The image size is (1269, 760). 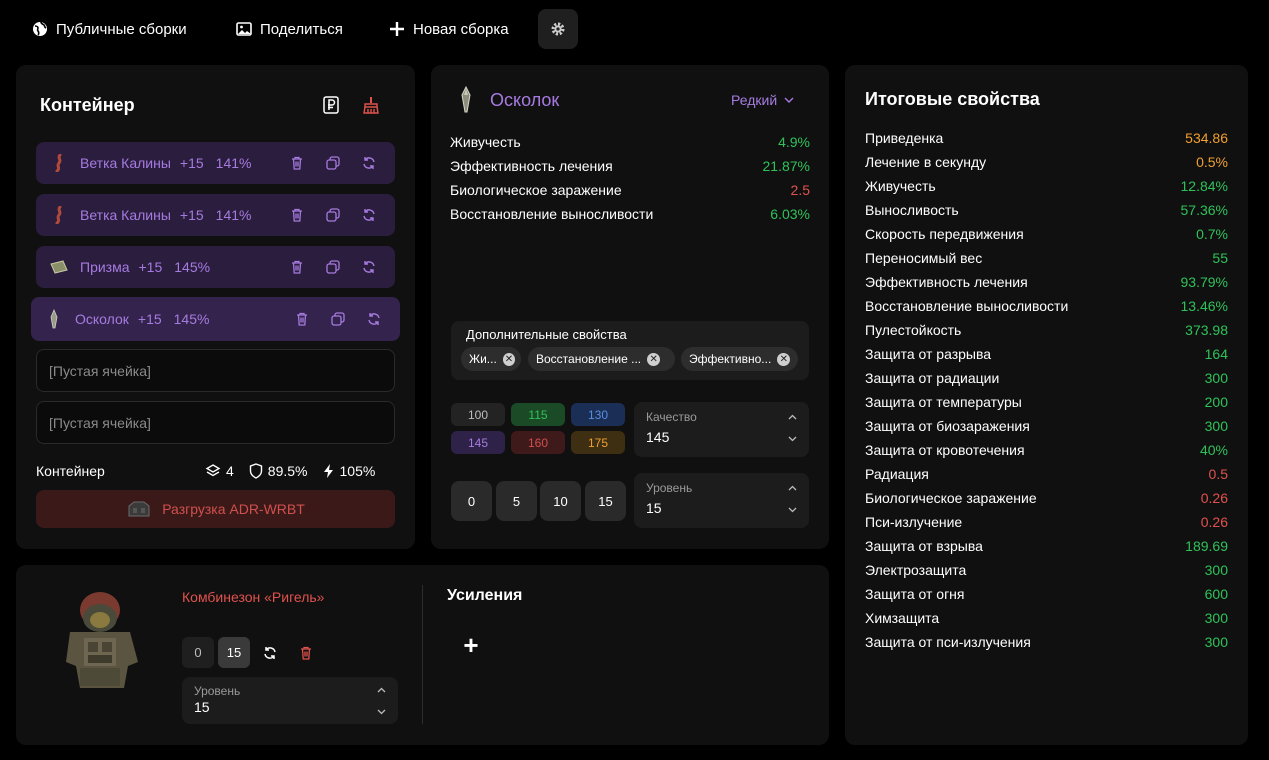 What do you see at coordinates (121, 29) in the screenshot?
I see `nav-public-builds-label: Публичные сборки` at bounding box center [121, 29].